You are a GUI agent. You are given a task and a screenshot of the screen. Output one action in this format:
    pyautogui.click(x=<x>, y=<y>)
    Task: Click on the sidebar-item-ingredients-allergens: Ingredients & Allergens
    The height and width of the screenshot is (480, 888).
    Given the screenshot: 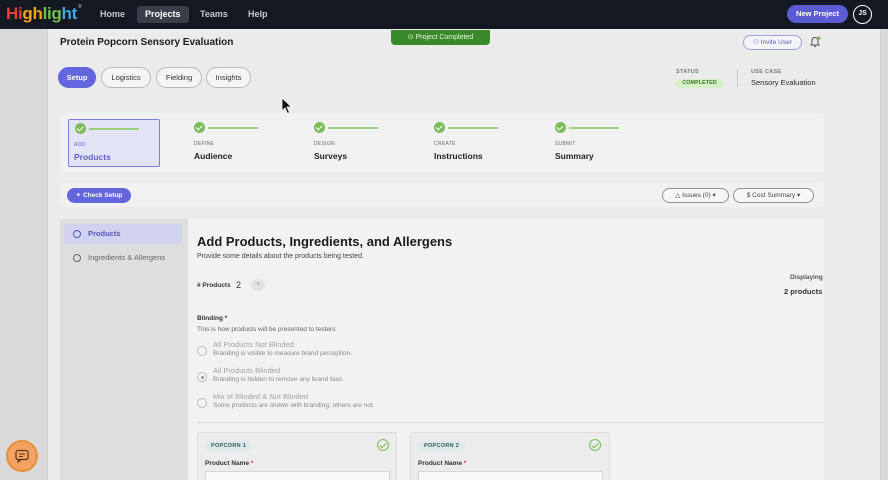 What is the action you would take?
    pyautogui.click(x=123, y=258)
    